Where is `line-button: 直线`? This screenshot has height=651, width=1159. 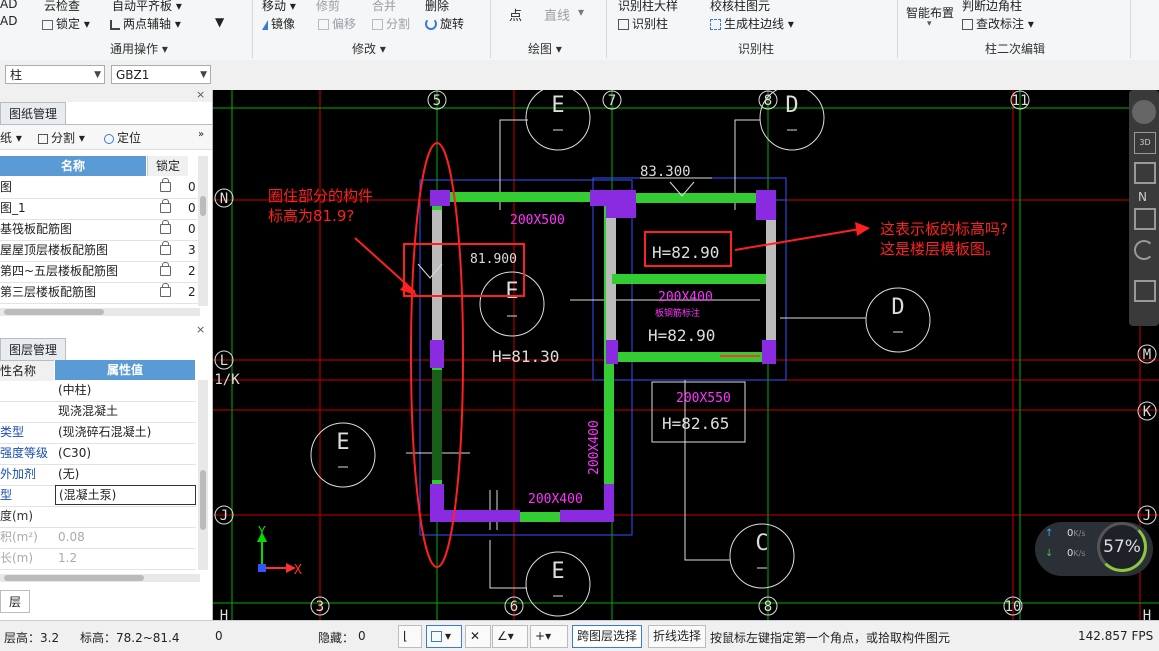 line-button: 直线 is located at coordinates (557, 14).